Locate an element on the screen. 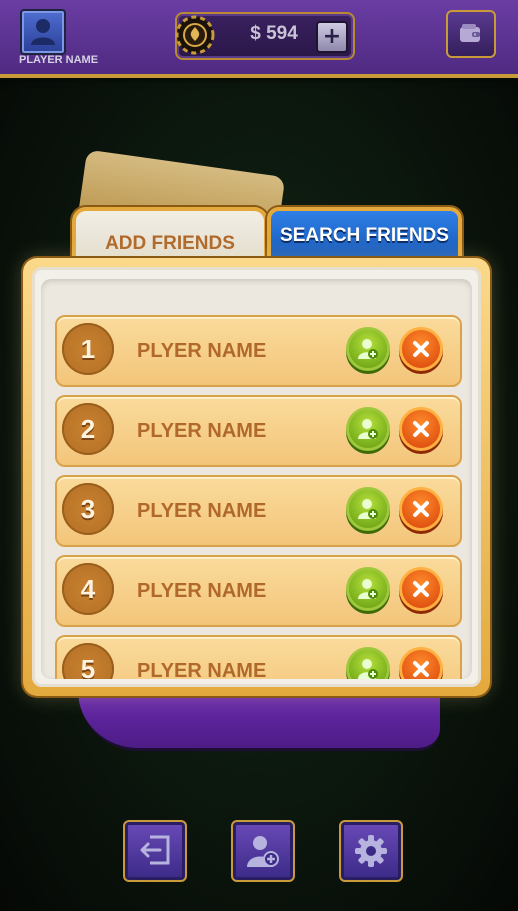  rank-number: 4 is located at coordinates (88, 589).